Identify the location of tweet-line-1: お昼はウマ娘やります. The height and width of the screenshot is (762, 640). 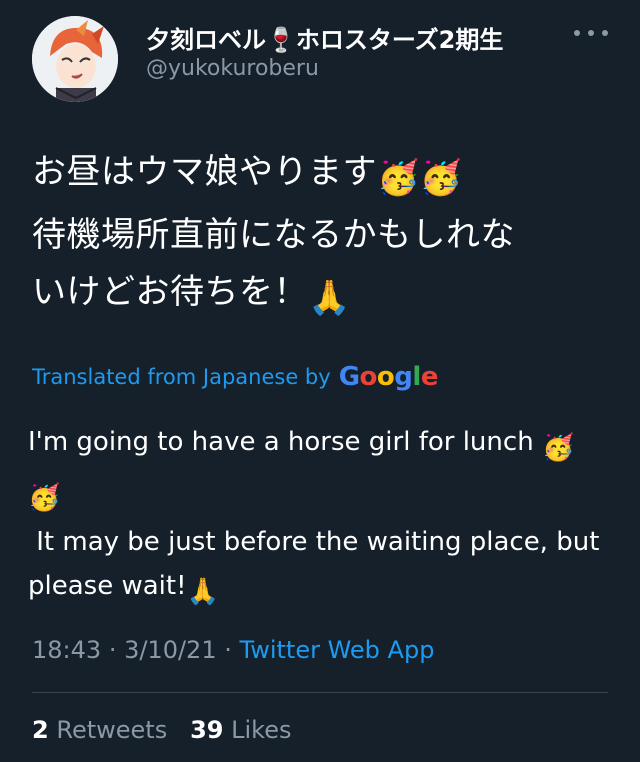
(204, 172).